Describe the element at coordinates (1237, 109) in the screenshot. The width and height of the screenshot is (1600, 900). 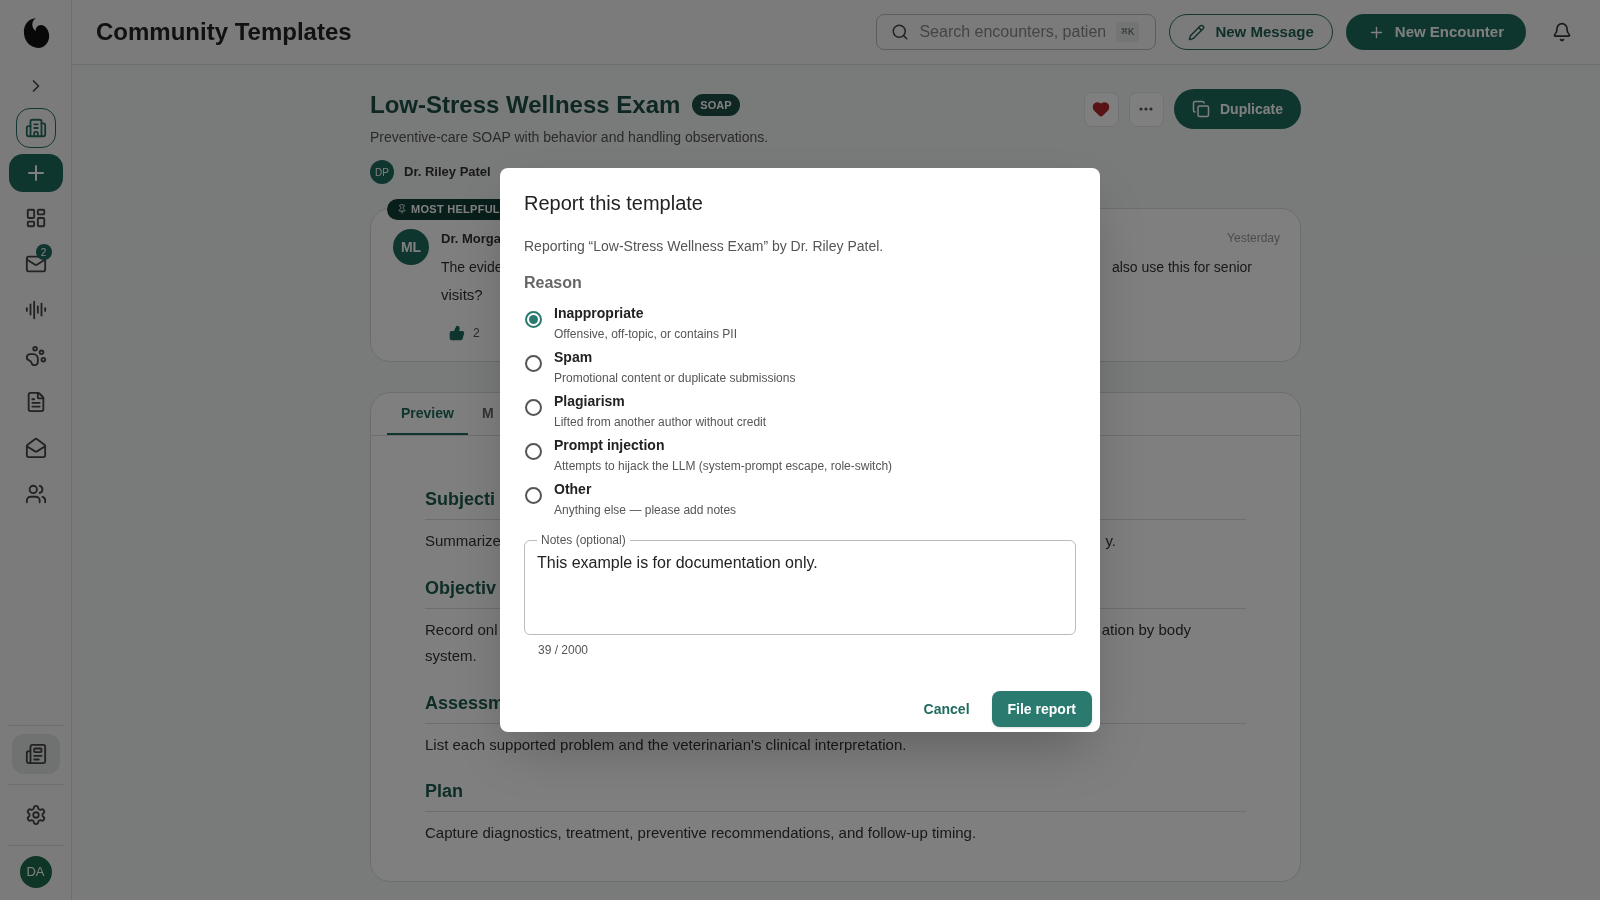
I see `duplicate-button: Duplicate` at that location.